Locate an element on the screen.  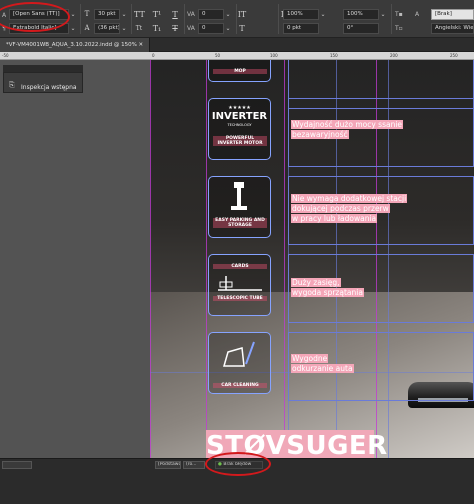
feature-text-line: Duży zasięg, is located at coordinates (316, 282).